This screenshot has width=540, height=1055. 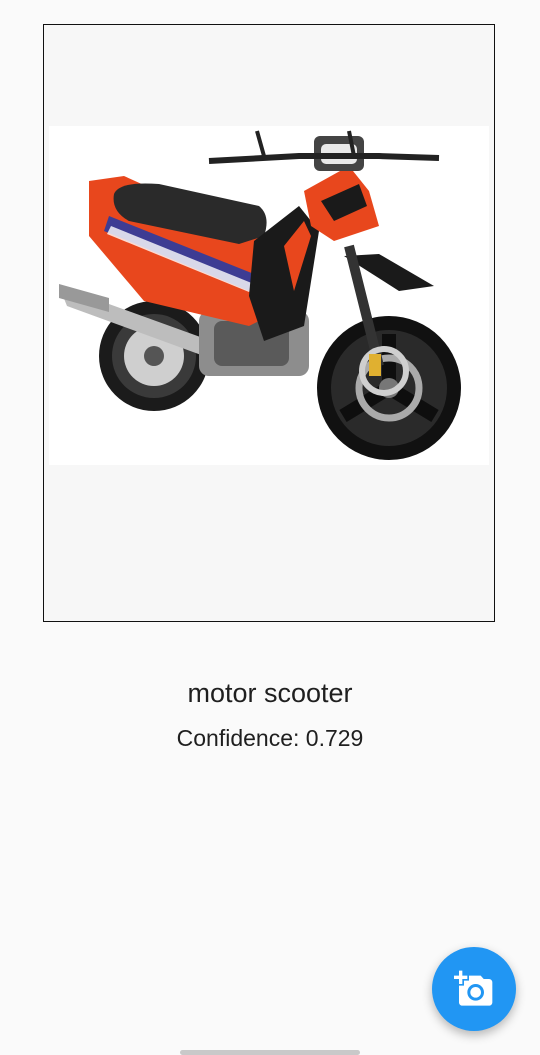 I want to click on front-wheel, so click(x=389, y=388).